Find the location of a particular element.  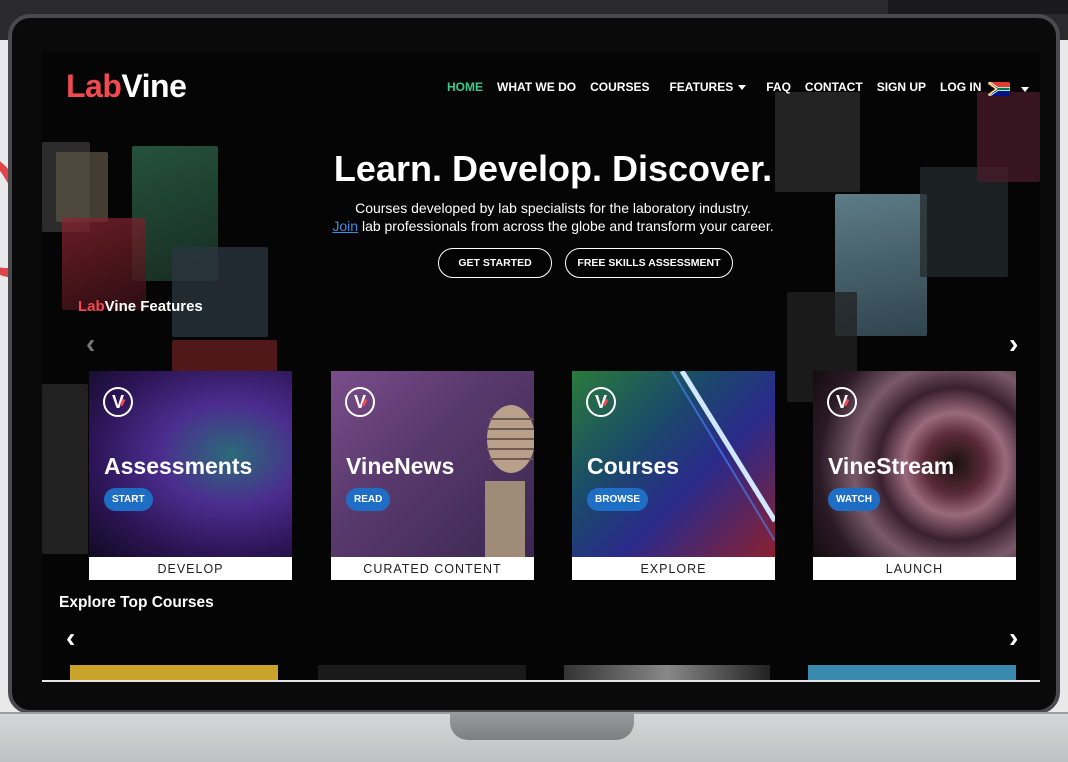

scroll-divider is located at coordinates (541, 681).